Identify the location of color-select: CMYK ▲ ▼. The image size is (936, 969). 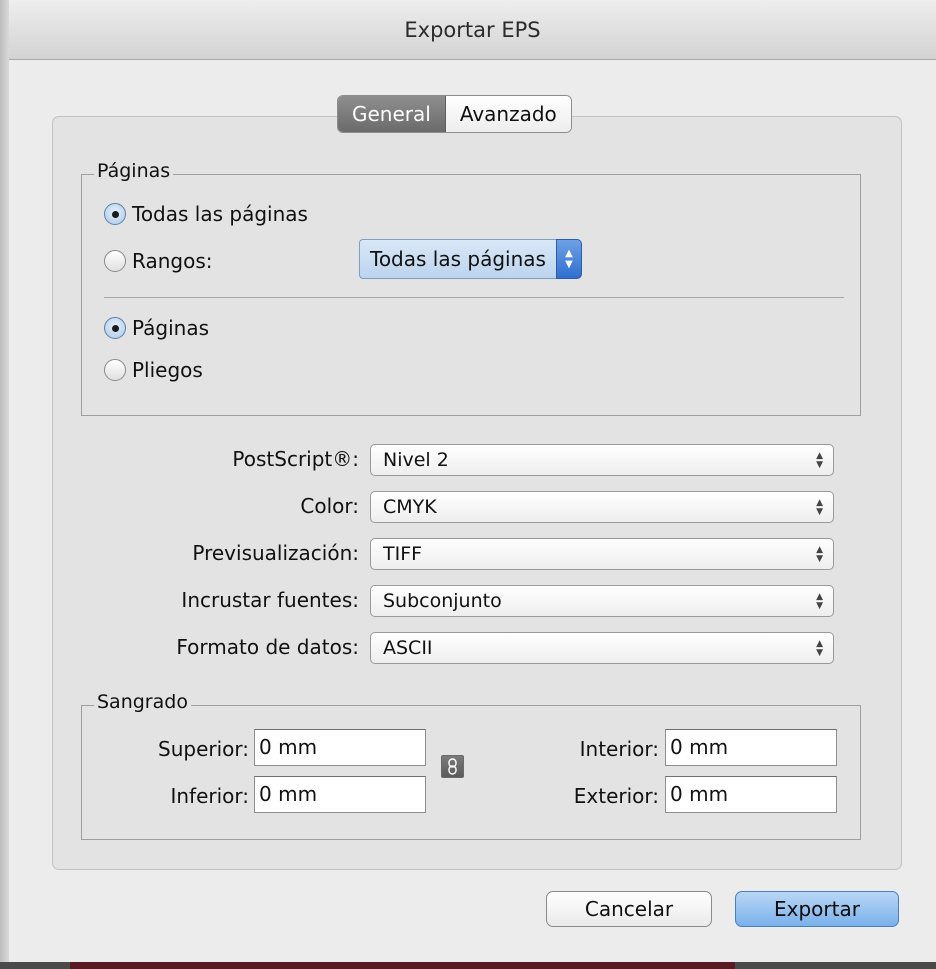
(602, 507).